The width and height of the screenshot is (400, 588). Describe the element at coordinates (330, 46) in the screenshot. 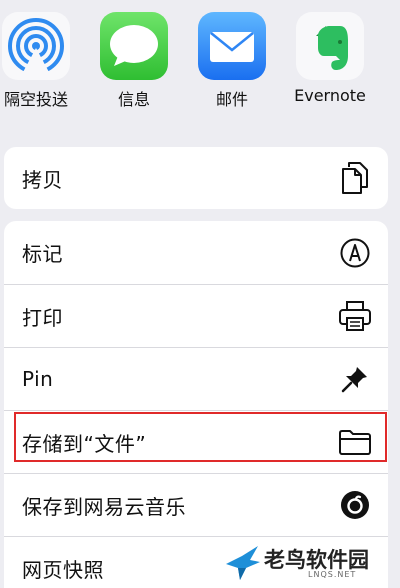

I see `evernote-icon` at that location.